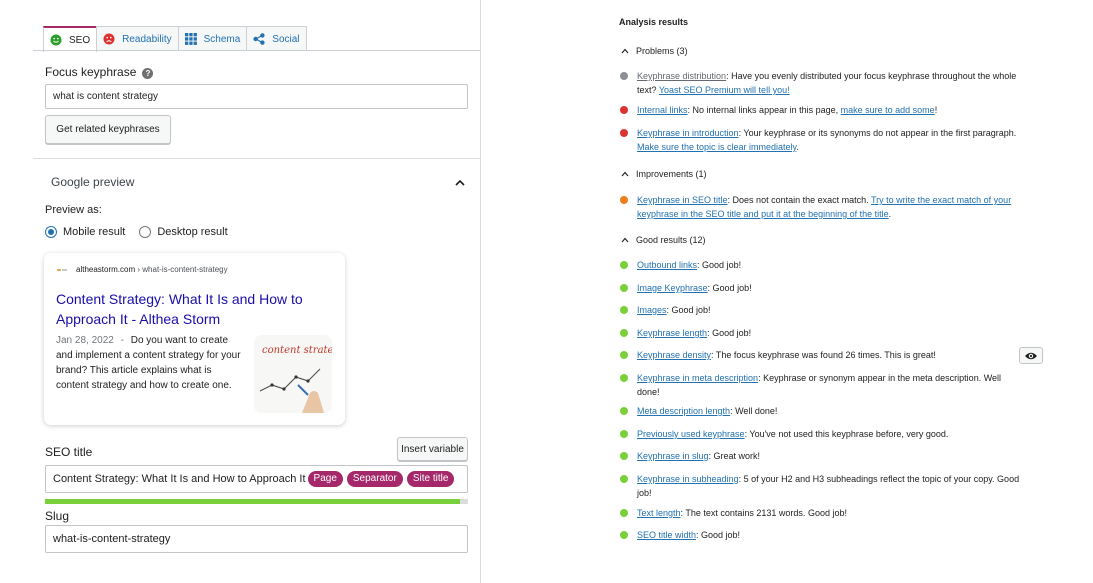 This screenshot has height=583, width=1093. Describe the element at coordinates (112, 539) in the screenshot. I see `slug-value: what-is-content-strategy` at that location.